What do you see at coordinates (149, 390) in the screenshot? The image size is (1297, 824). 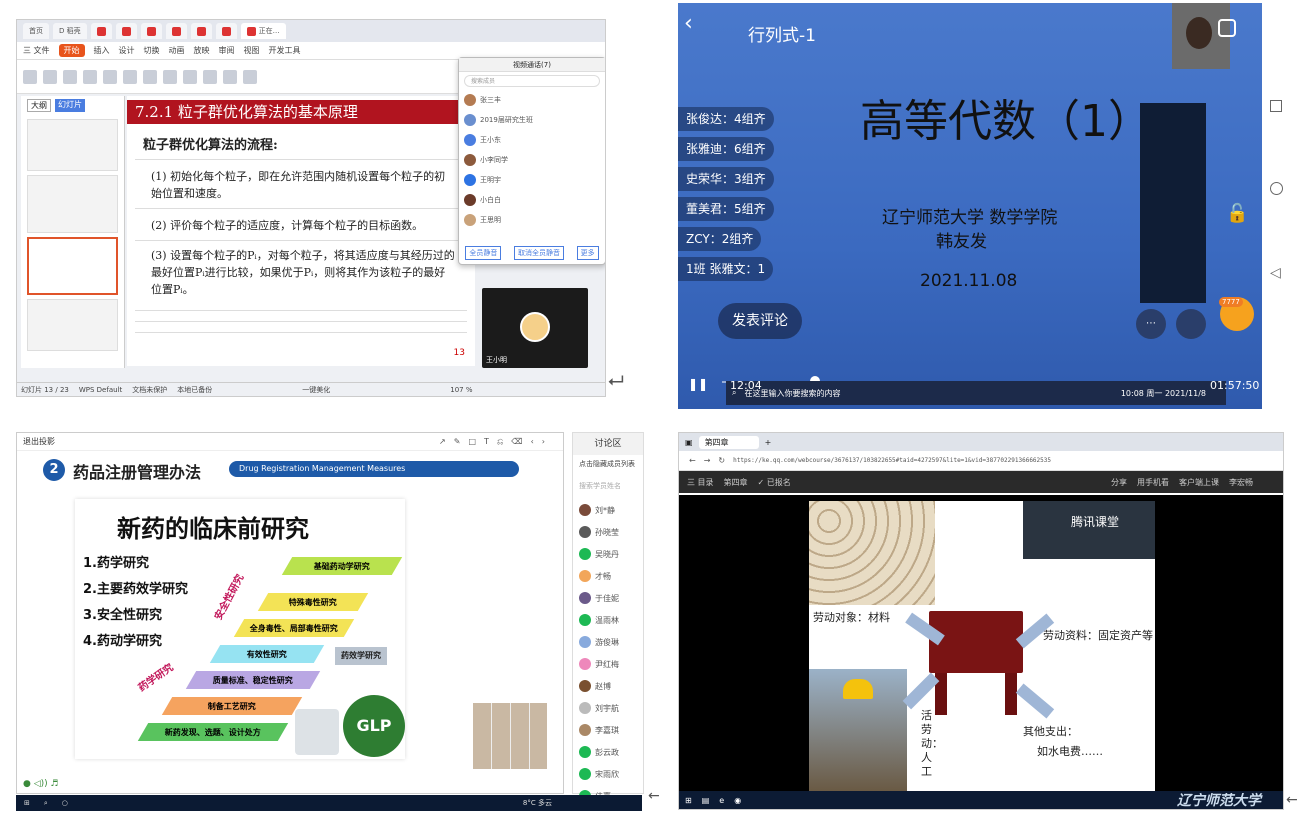 I see `protect-status: 文档未保护` at bounding box center [149, 390].